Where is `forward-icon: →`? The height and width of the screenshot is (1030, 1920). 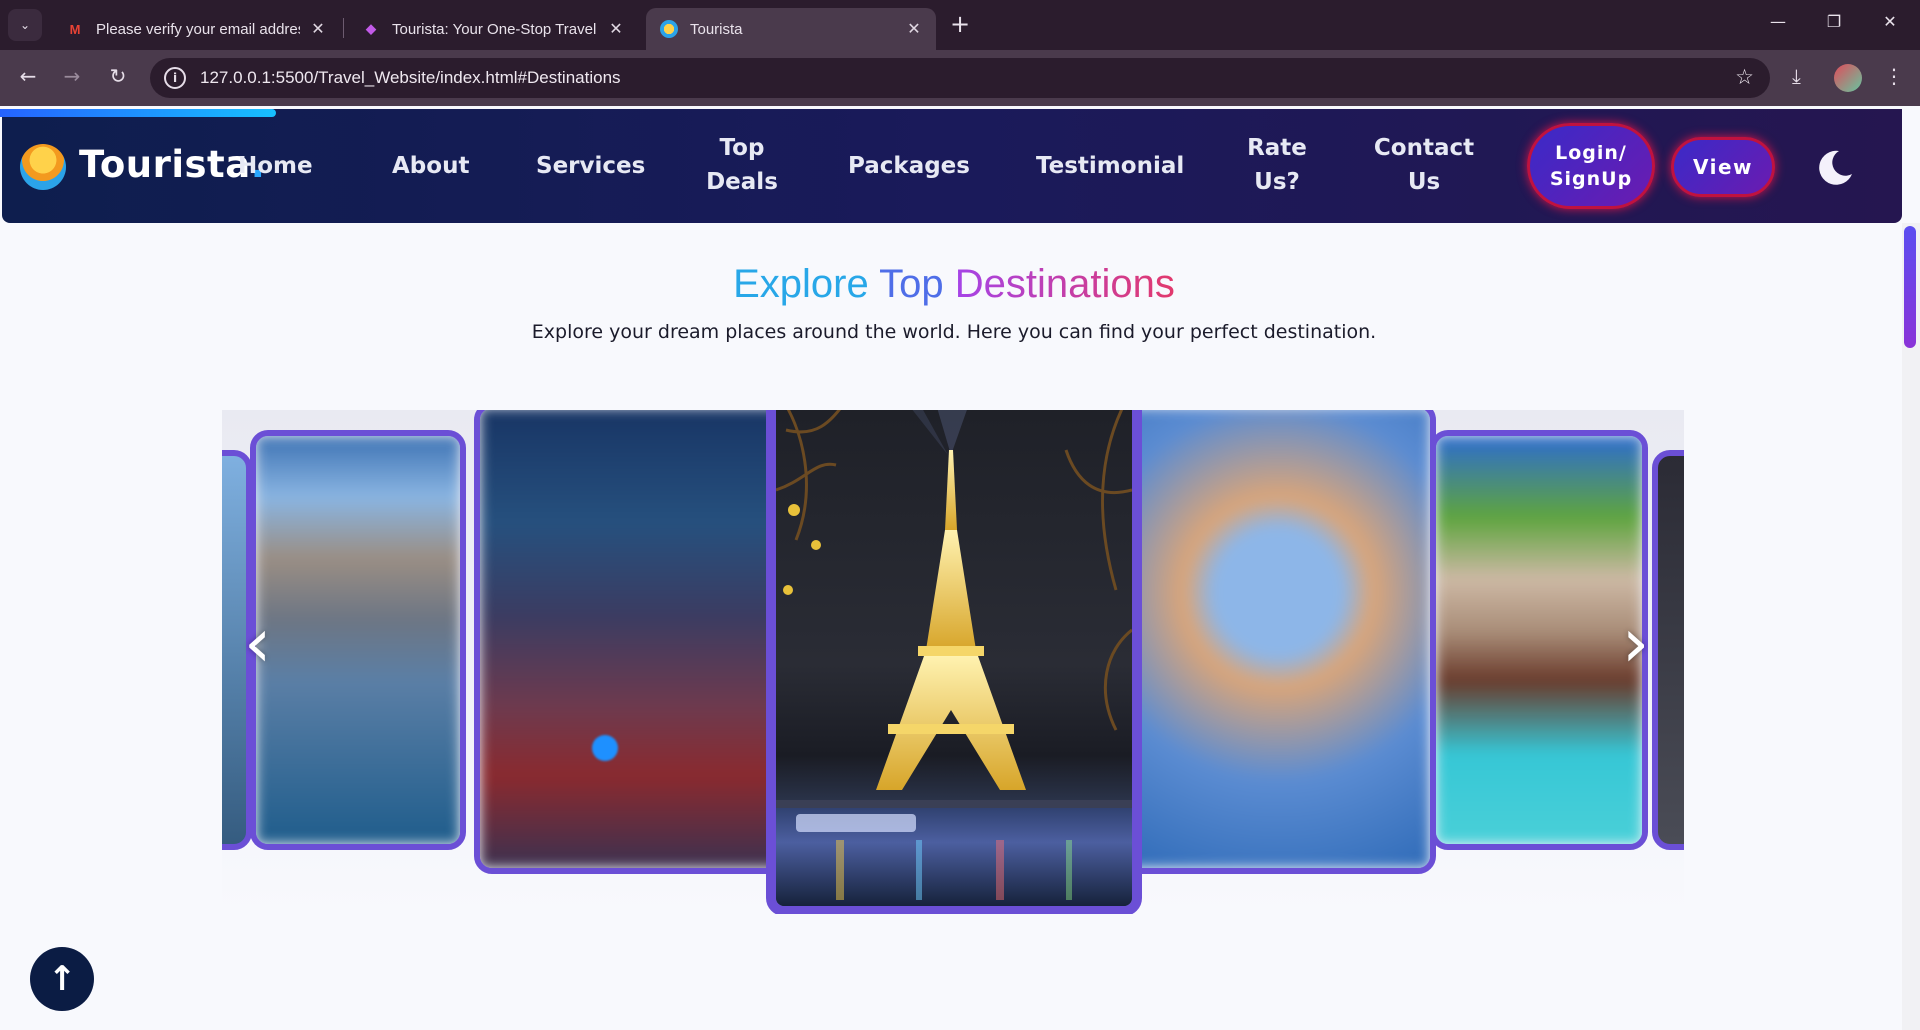
forward-icon: → is located at coordinates (72, 76).